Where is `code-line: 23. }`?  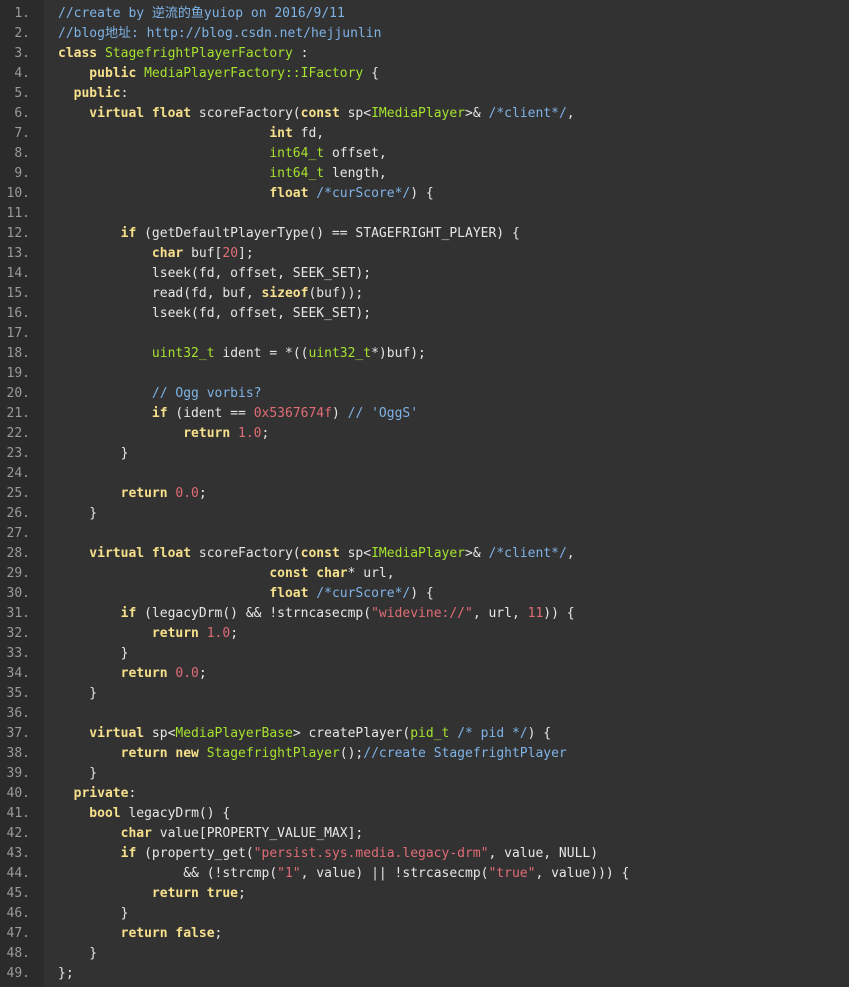
code-line: 23. } is located at coordinates (424, 454).